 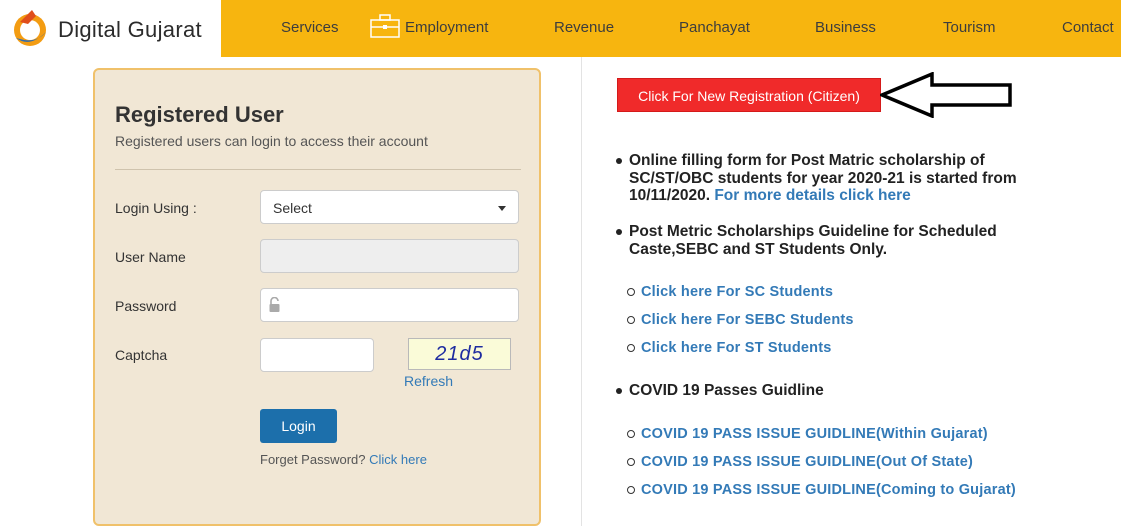 What do you see at coordinates (130, 29) in the screenshot?
I see `brand-name: Digital Gujarat` at bounding box center [130, 29].